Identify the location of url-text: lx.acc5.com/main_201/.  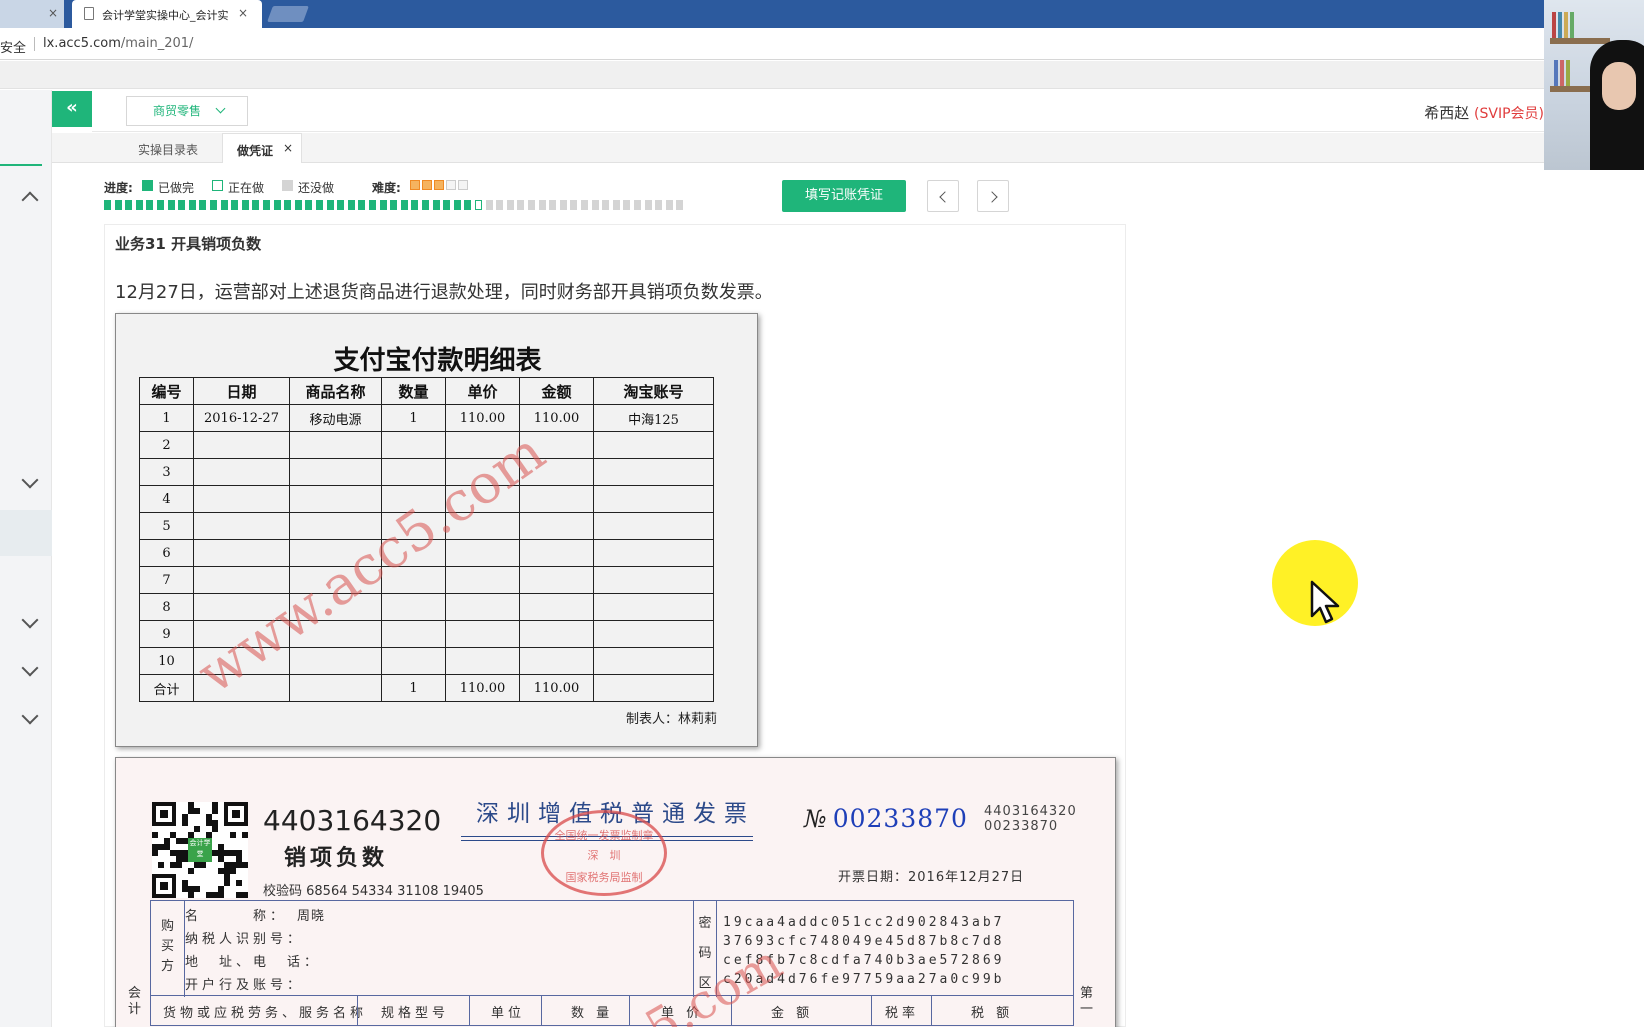
(118, 43).